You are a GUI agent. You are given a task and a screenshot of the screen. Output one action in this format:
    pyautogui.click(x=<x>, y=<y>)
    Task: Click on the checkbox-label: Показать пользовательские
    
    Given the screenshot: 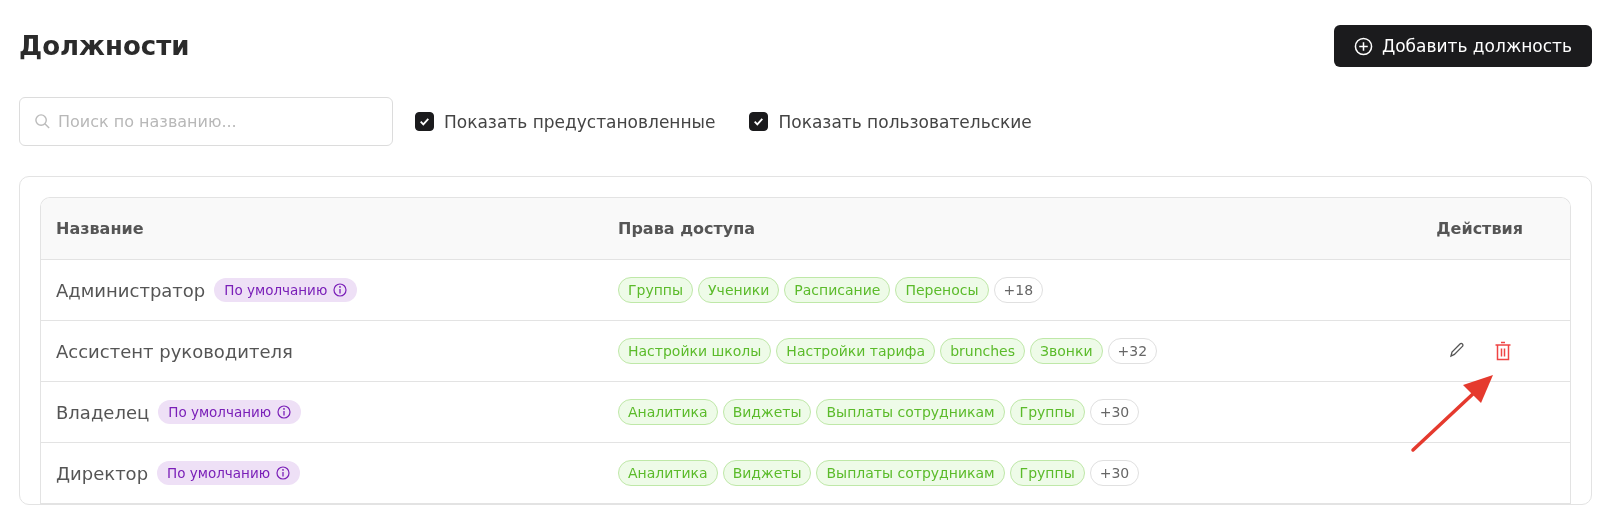 What is the action you would take?
    pyautogui.click(x=905, y=121)
    